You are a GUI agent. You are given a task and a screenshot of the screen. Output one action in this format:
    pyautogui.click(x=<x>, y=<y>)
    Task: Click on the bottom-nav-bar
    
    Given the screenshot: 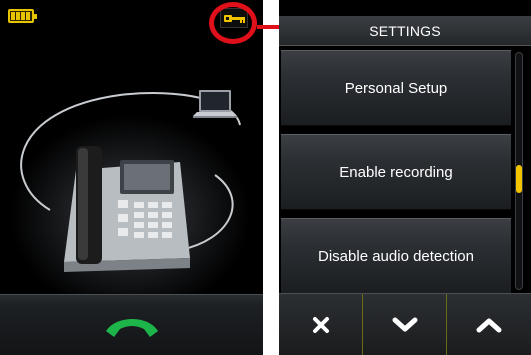 What is the action you would take?
    pyautogui.click(x=405, y=324)
    